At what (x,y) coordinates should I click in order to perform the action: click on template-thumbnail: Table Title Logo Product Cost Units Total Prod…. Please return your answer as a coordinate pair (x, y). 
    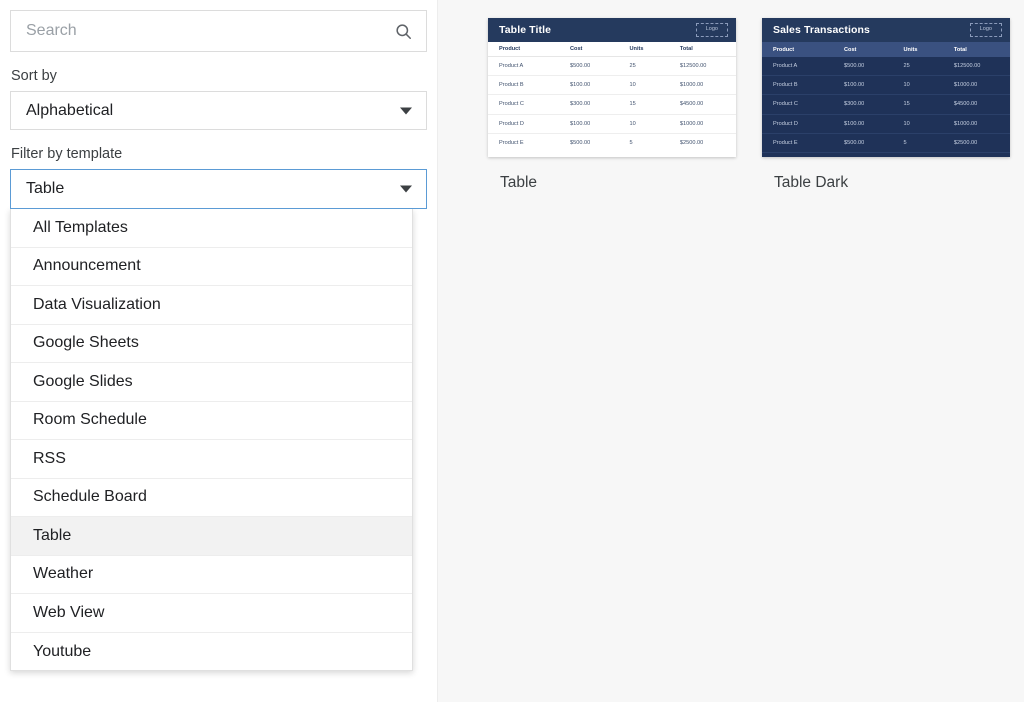
    Looking at the image, I should click on (612, 87).